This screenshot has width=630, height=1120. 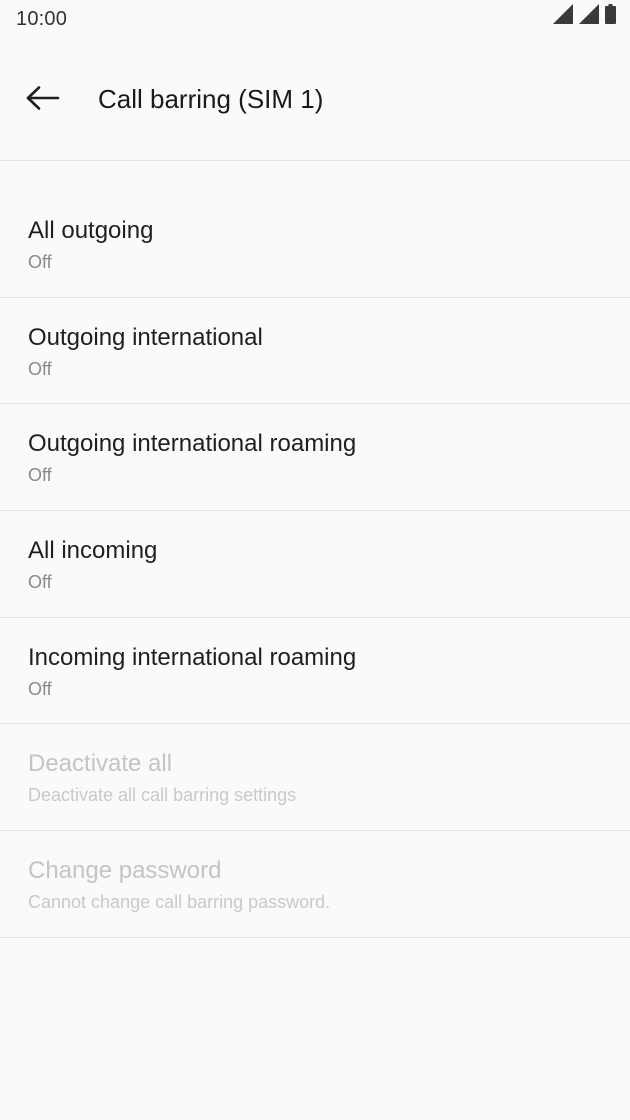 I want to click on back-button, so click(x=43, y=100).